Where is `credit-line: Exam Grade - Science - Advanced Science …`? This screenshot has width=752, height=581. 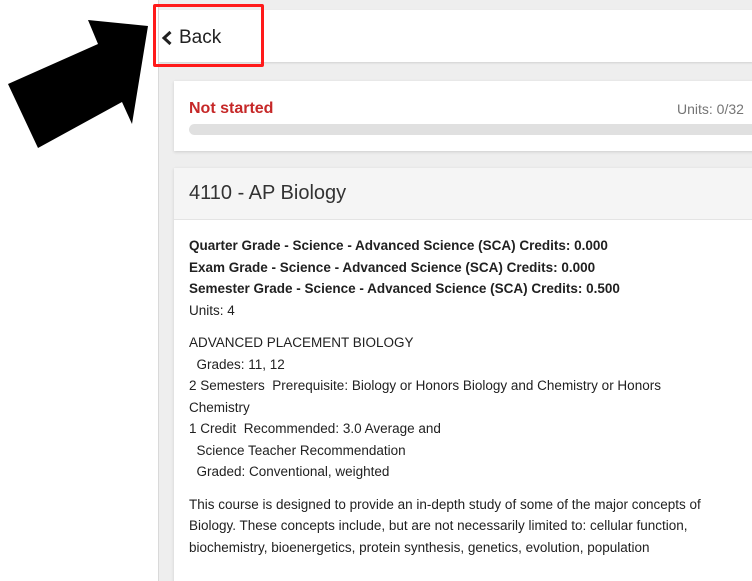
credit-line: Exam Grade - Science - Advanced Science … is located at coordinates (392, 267).